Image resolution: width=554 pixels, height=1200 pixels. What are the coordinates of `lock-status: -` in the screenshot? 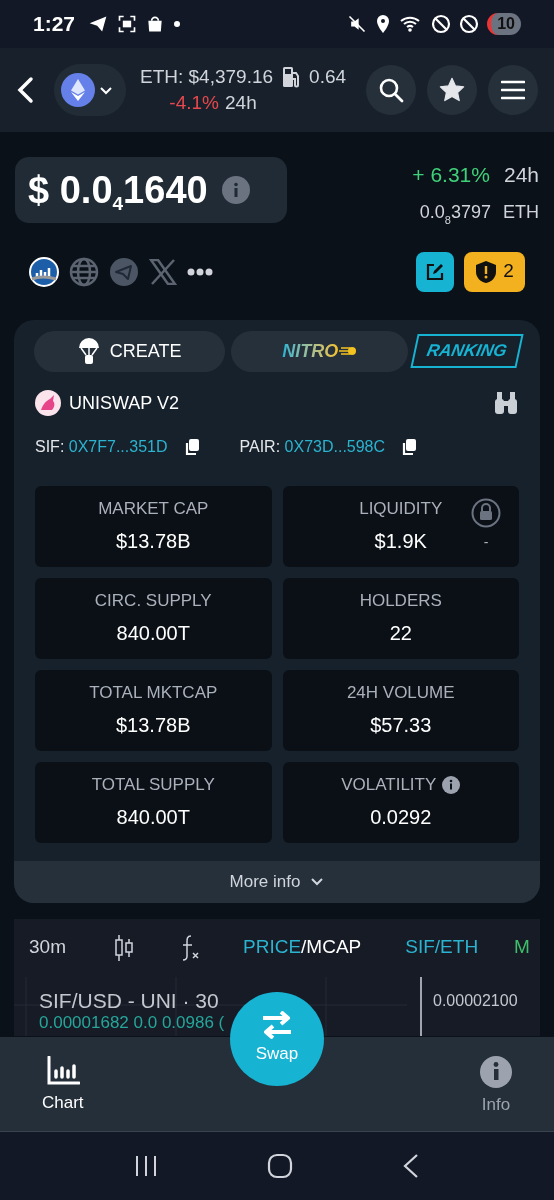 It's located at (486, 542).